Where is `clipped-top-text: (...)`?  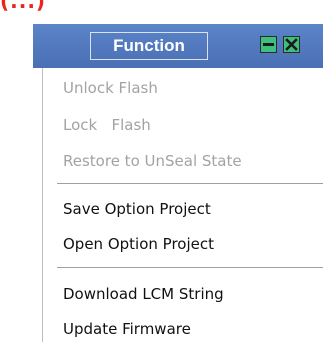 clipped-top-text: (...) is located at coordinates (23, 6).